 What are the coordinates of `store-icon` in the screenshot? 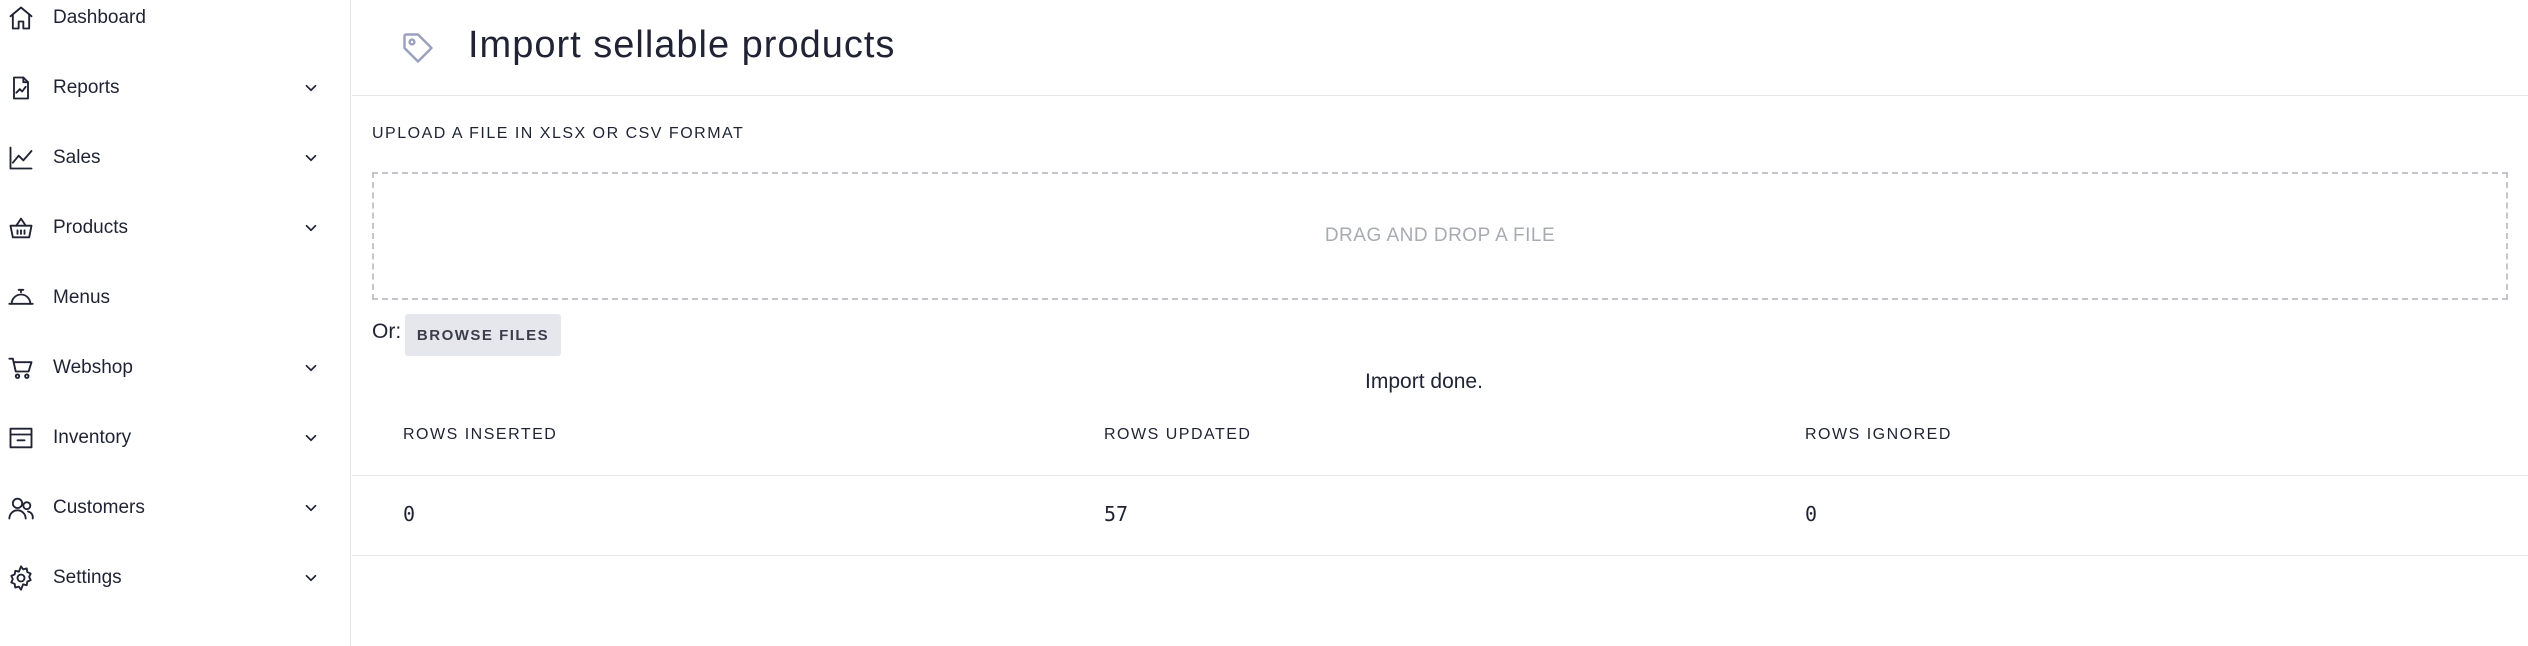 It's located at (21, 438).